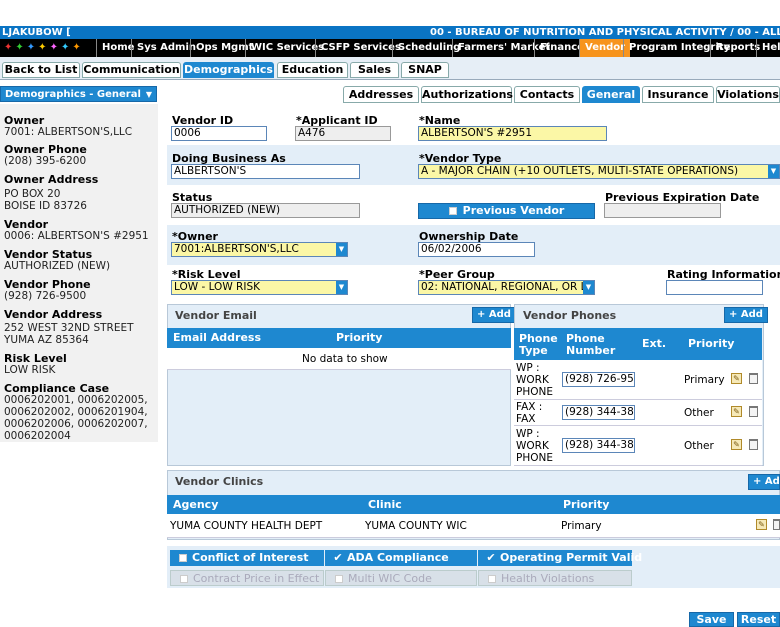  What do you see at coordinates (506, 211) in the screenshot?
I see `previous-vendor-checkbox: Previous Vendor` at bounding box center [506, 211].